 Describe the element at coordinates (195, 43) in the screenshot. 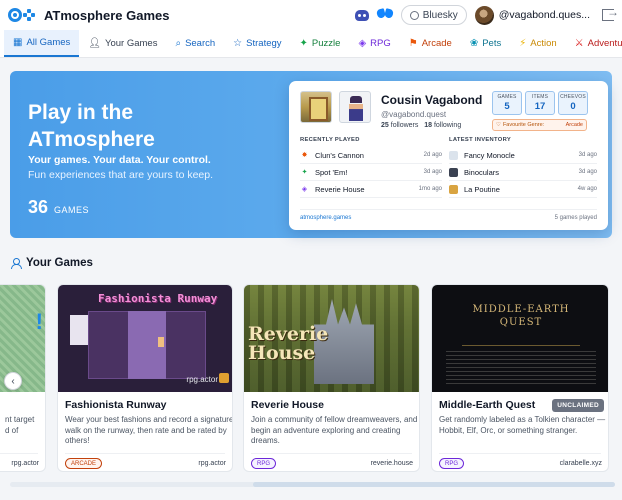

I see `tab-search: ⌕ Search` at that location.